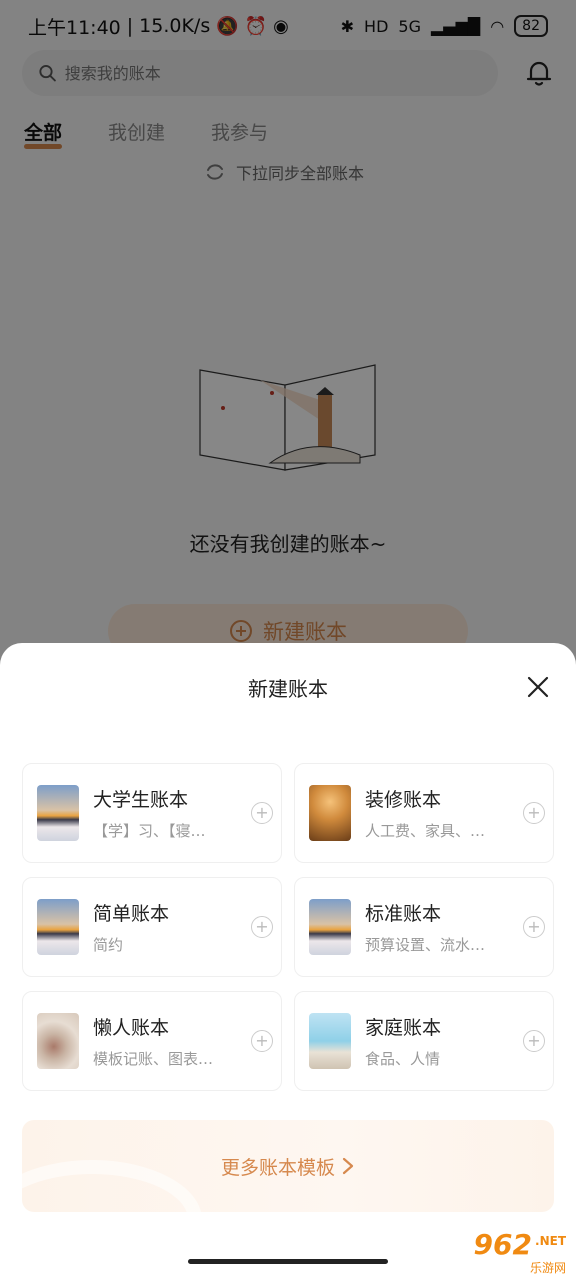 Image resolution: width=576 pixels, height=1280 pixels. I want to click on template-name: 装修账本, so click(403, 800).